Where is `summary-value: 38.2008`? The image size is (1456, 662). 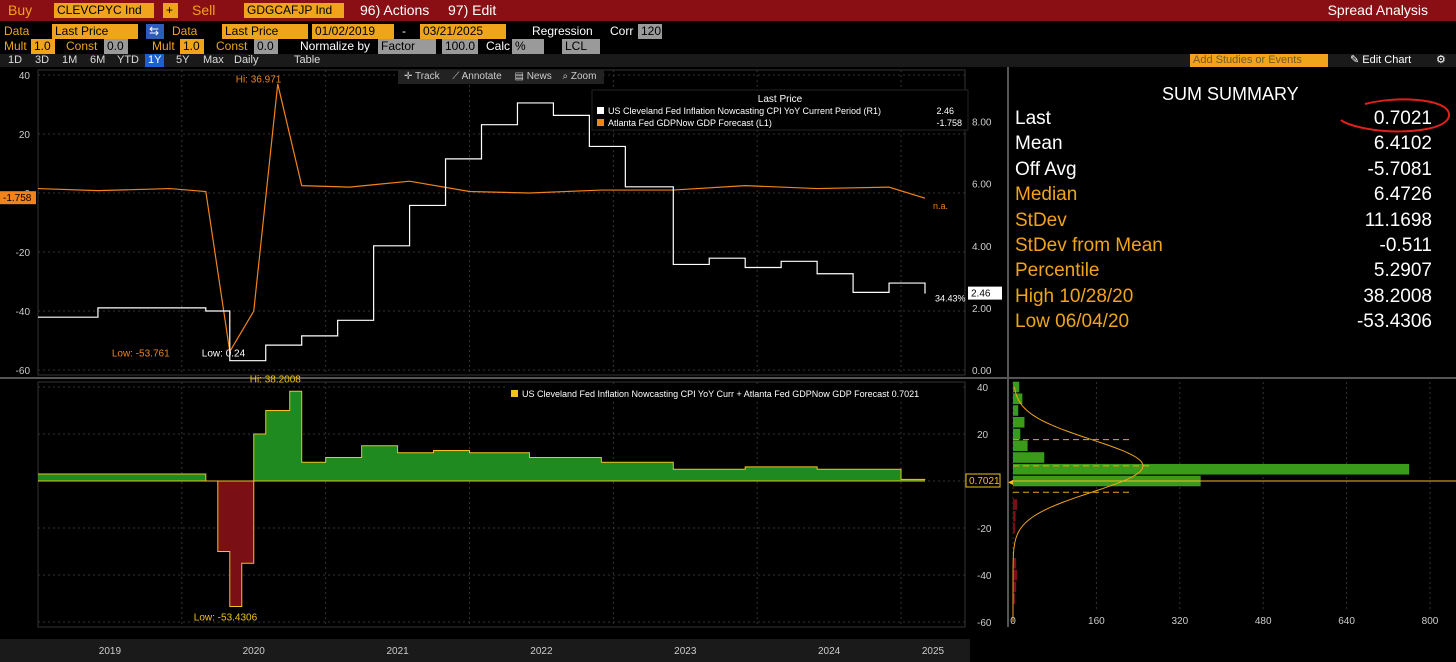
summary-value: 38.2008 is located at coordinates (1397, 296).